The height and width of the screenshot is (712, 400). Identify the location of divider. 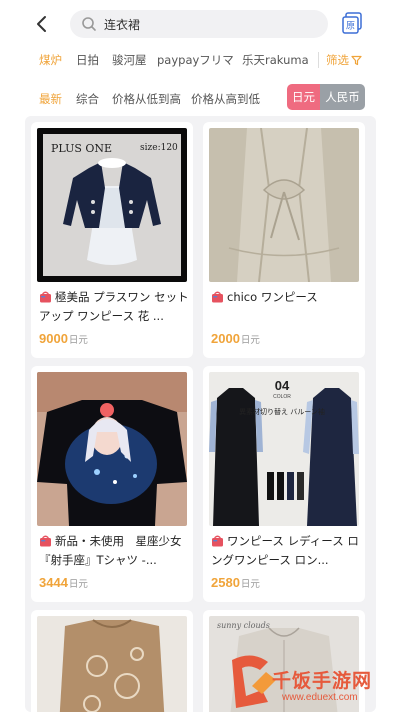
(318, 60).